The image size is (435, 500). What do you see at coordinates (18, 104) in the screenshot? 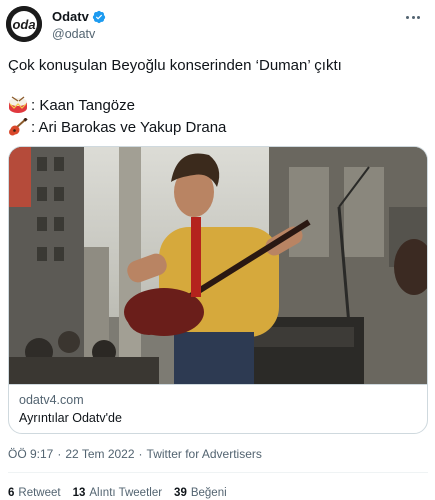
I see `drum-icon` at bounding box center [18, 104].